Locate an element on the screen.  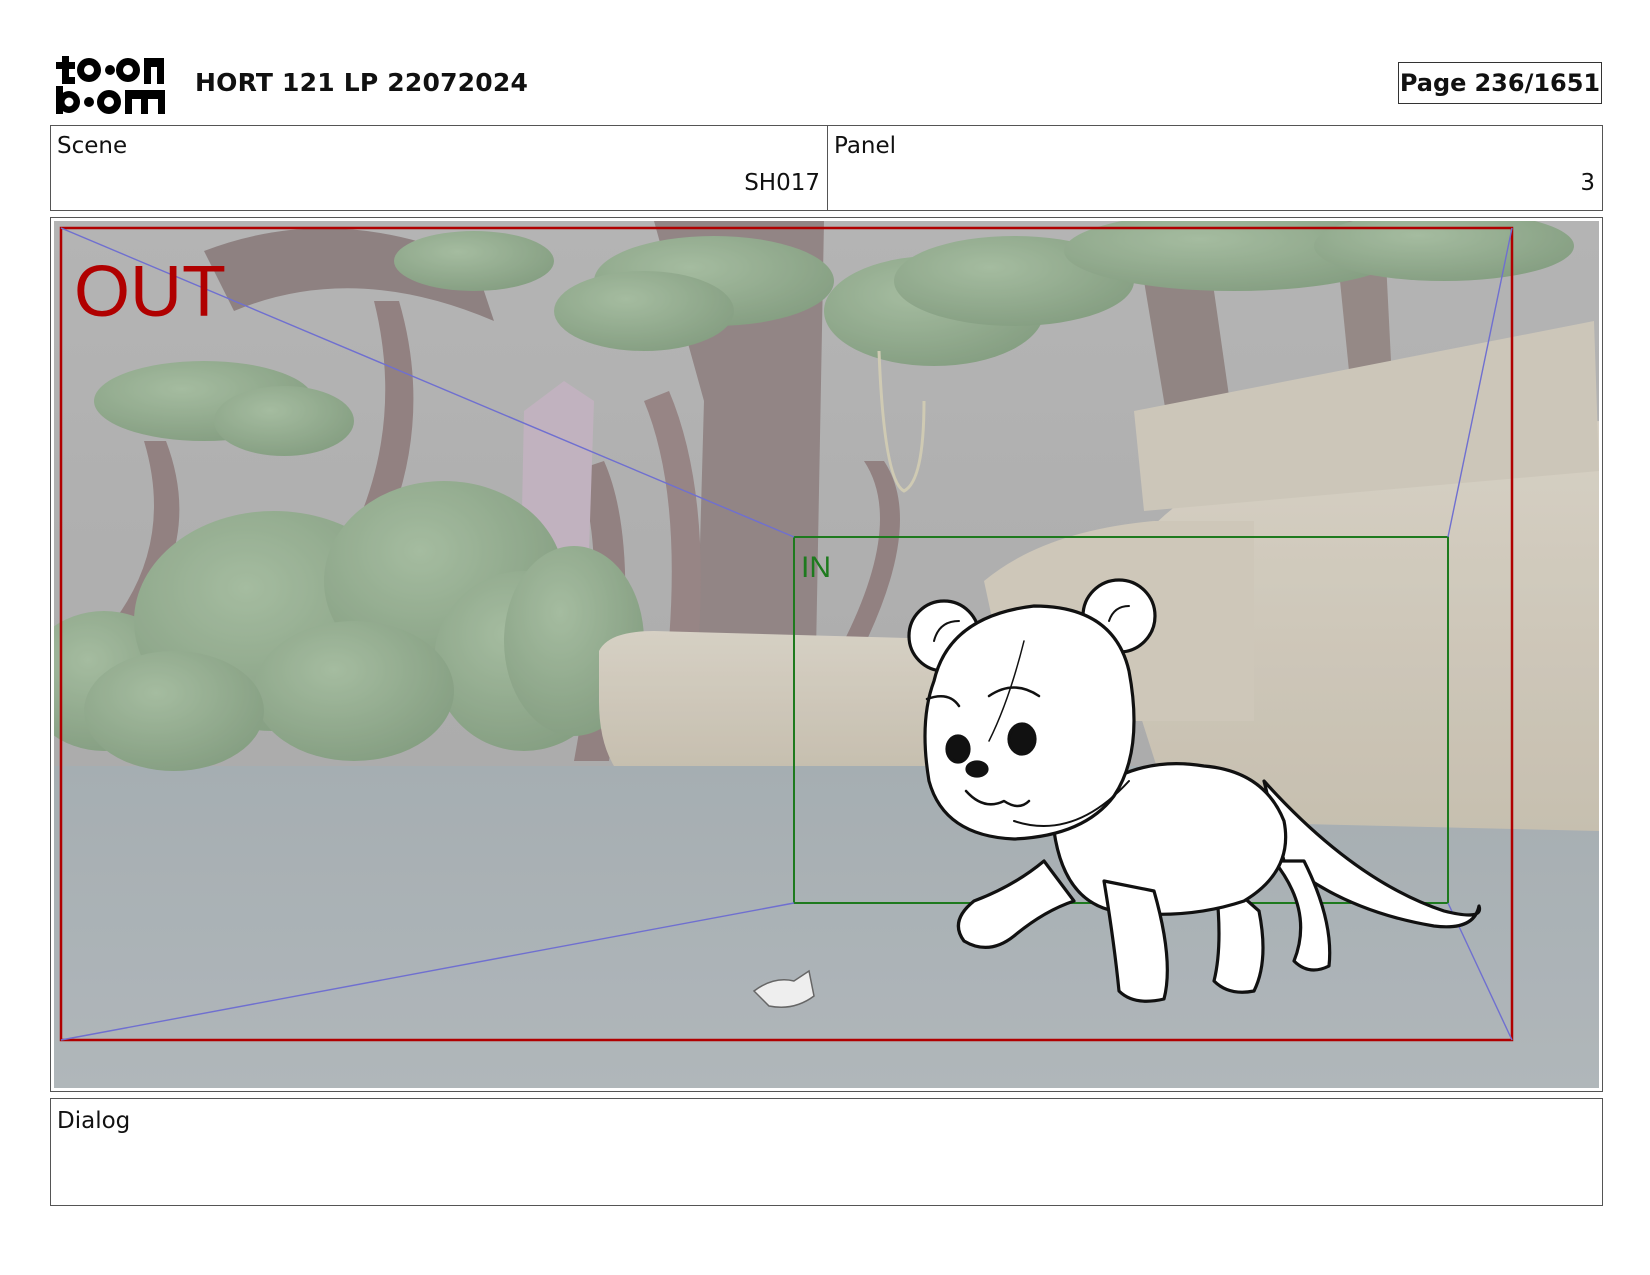
page-indicator: Page 236/1651 is located at coordinates (1500, 83).